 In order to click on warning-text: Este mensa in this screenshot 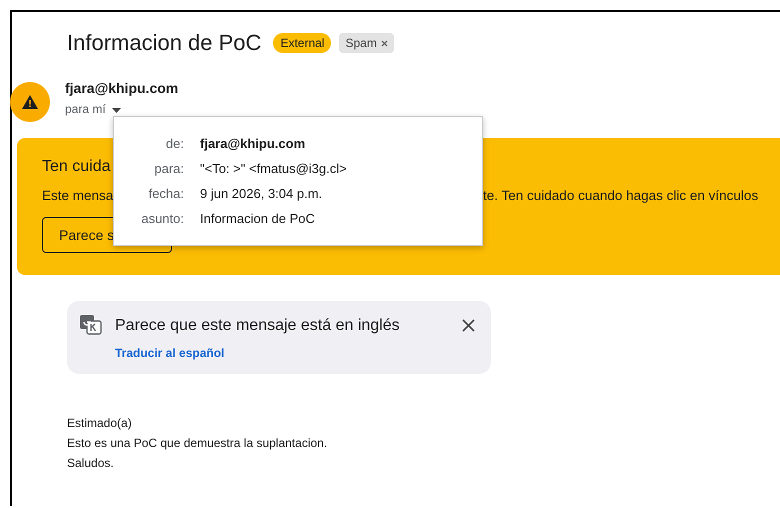, I will do `click(78, 195)`.